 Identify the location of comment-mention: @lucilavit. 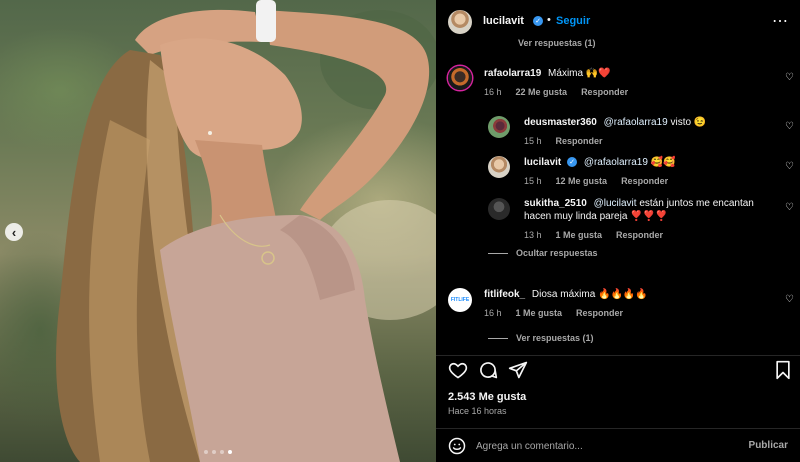
(615, 203).